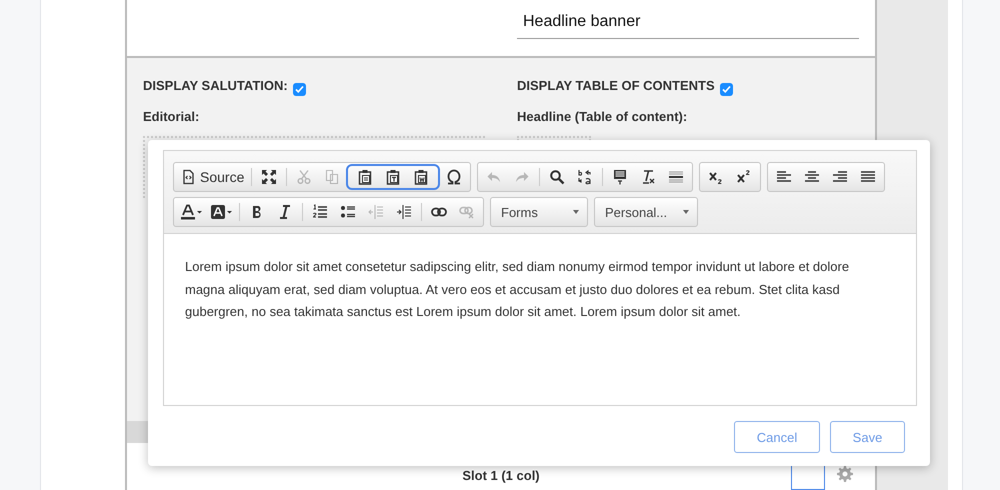 This screenshot has height=490, width=1000. What do you see at coordinates (171, 116) in the screenshot?
I see `field-label: Editorial:` at bounding box center [171, 116].